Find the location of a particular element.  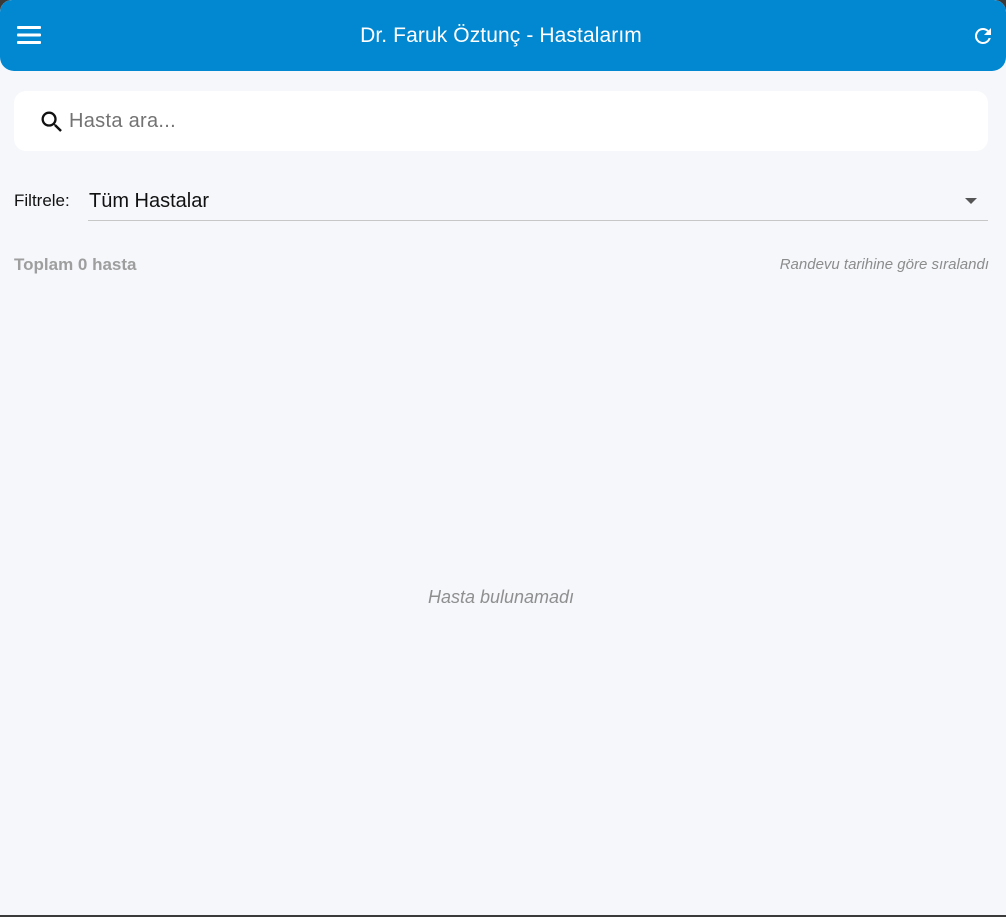

page-title: Dr. Faruk Öztunç - Hastalarım is located at coordinates (501, 35).